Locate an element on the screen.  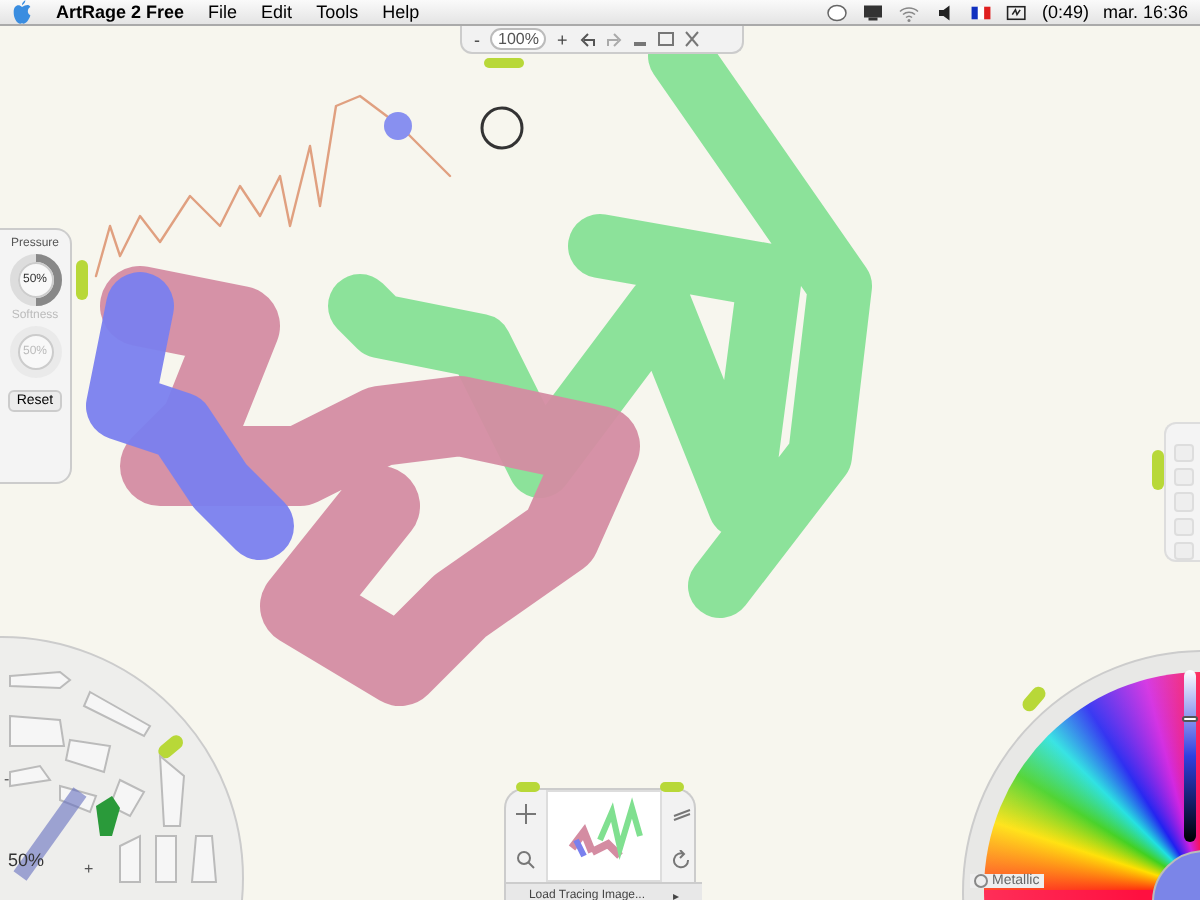
search-icon is located at coordinates (526, 859).